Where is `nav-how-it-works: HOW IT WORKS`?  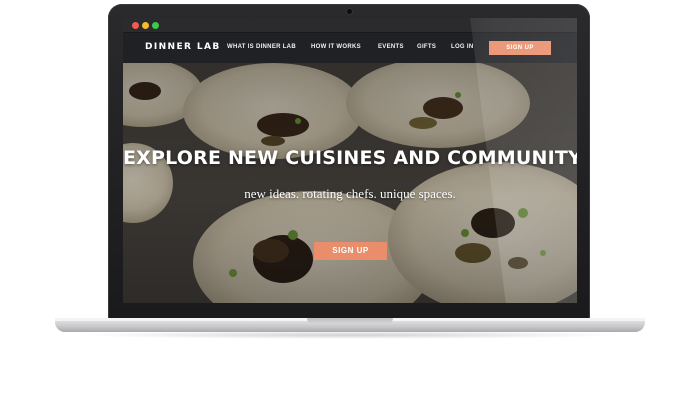
nav-how-it-works: HOW IT WORKS is located at coordinates (336, 47).